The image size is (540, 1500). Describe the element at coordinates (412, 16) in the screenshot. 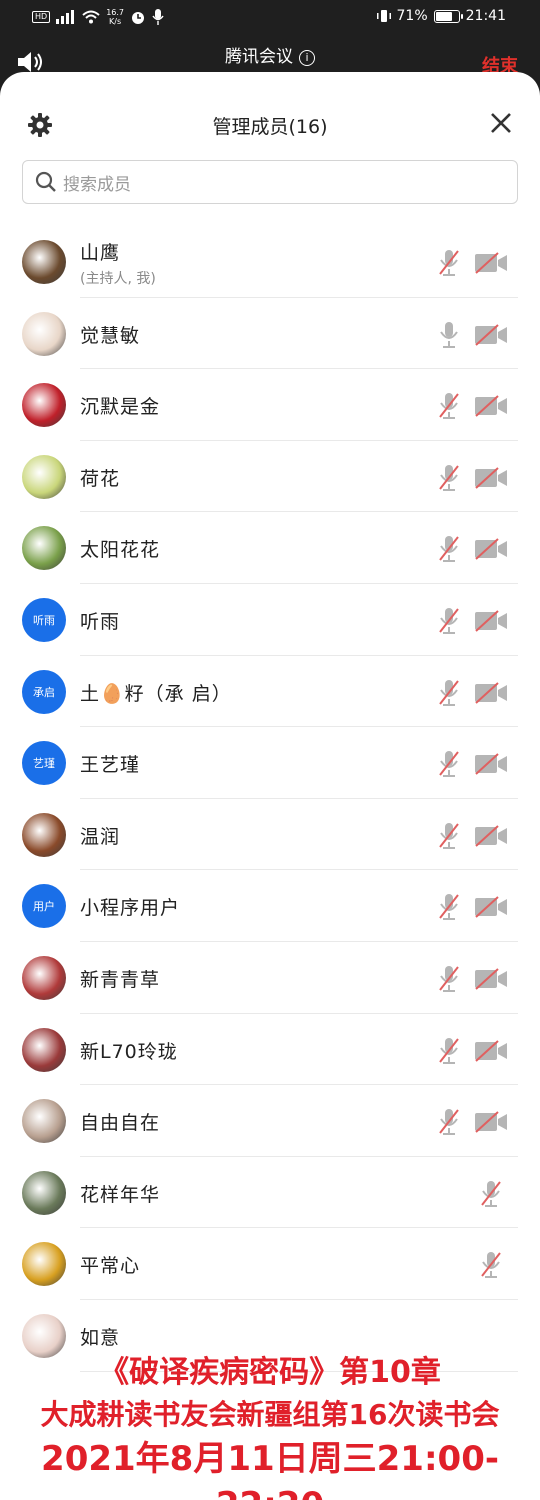

I see `battery-percent: 71%` at that location.